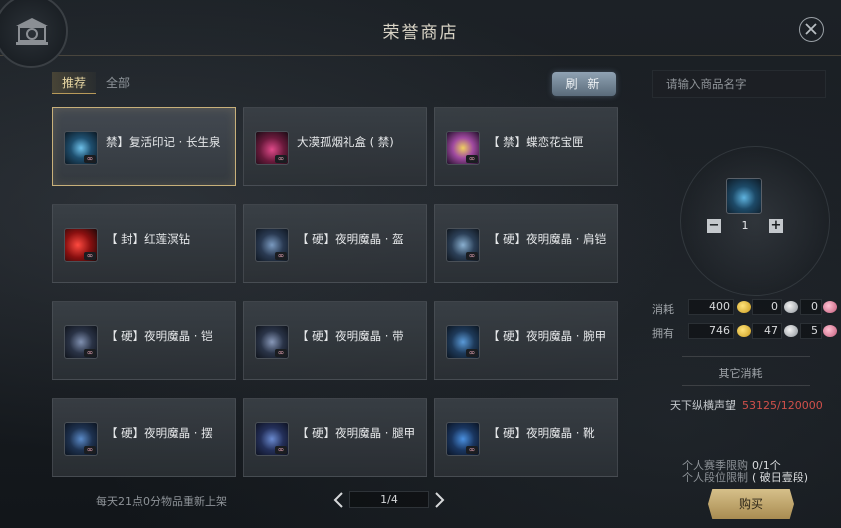 The image size is (841, 528). Describe the element at coordinates (547, 336) in the screenshot. I see `item-name: 【 硬】夜明魔晶 · 腕甲` at that location.